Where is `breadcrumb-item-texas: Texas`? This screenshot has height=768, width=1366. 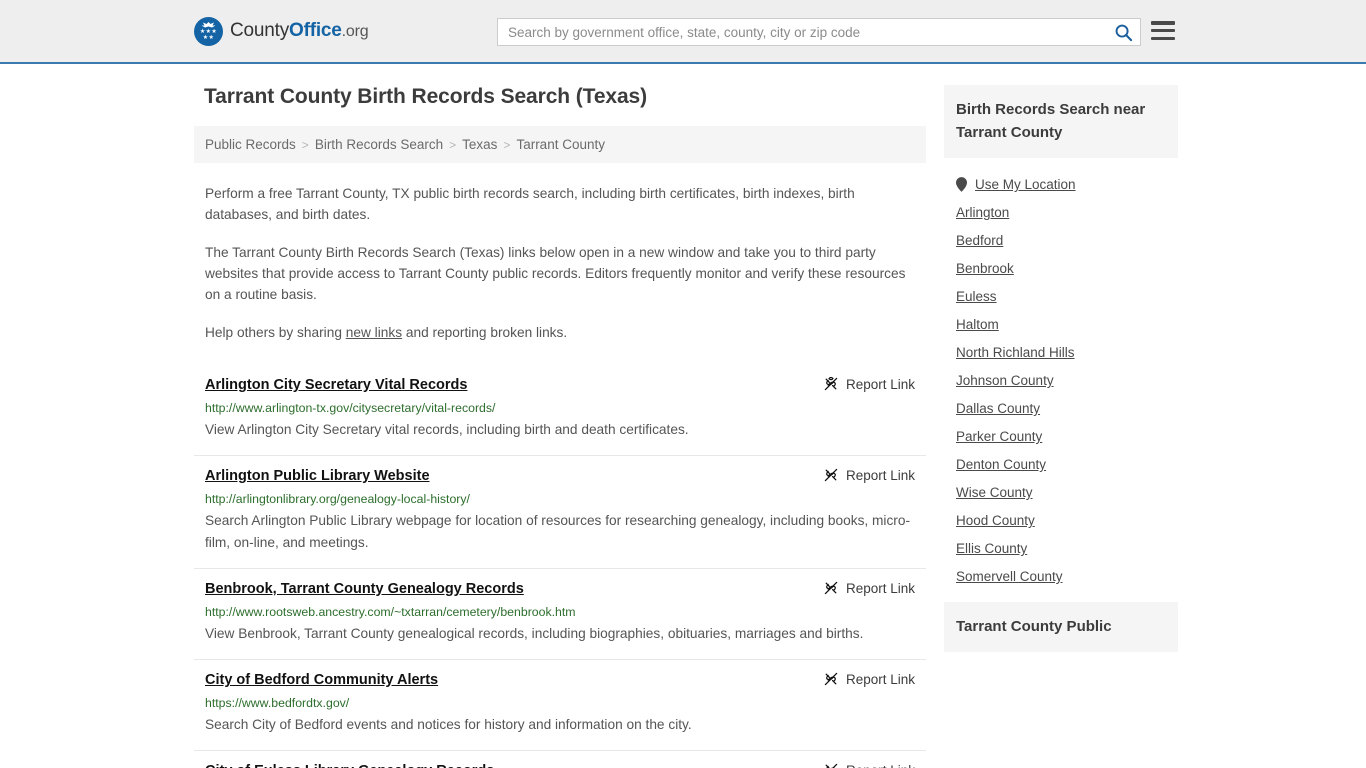
breadcrumb-item-texas: Texas is located at coordinates (479, 144).